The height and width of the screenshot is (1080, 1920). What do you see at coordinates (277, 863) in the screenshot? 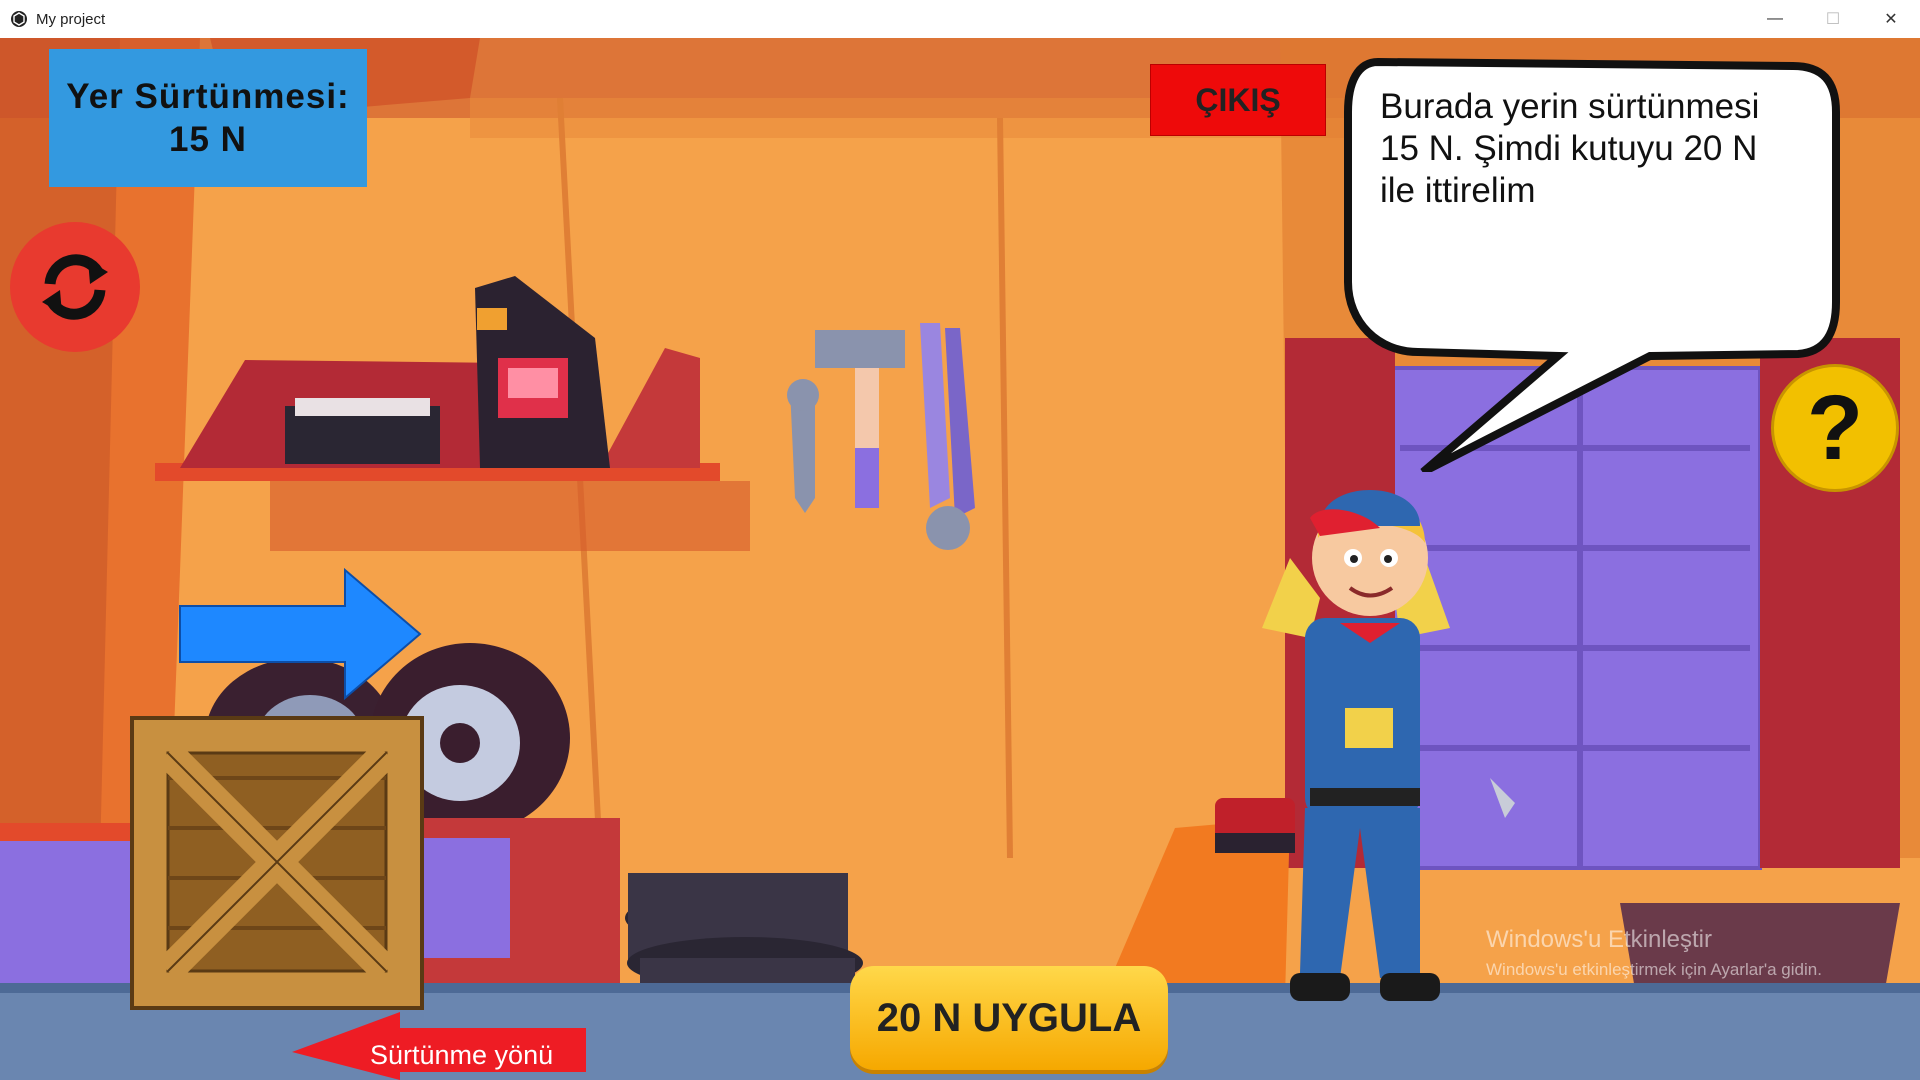
I see `wooden-crate` at bounding box center [277, 863].